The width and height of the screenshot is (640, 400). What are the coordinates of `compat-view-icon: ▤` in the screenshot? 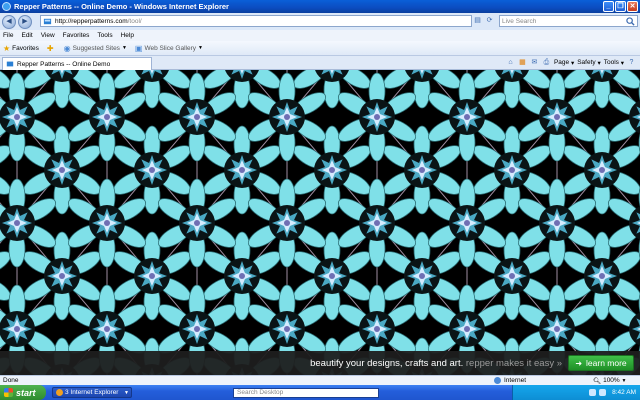 It's located at (477, 20).